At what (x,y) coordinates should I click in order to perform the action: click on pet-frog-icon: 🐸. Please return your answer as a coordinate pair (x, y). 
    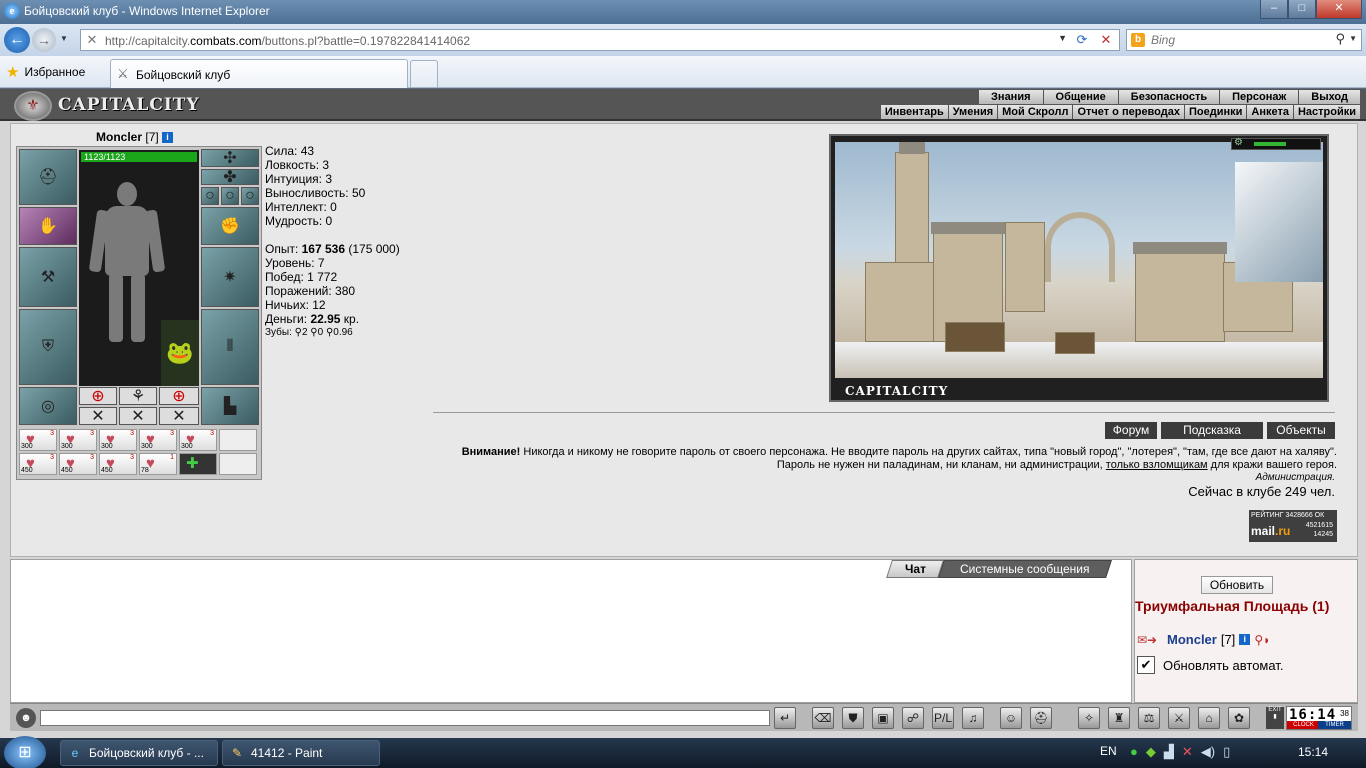
    Looking at the image, I should click on (180, 353).